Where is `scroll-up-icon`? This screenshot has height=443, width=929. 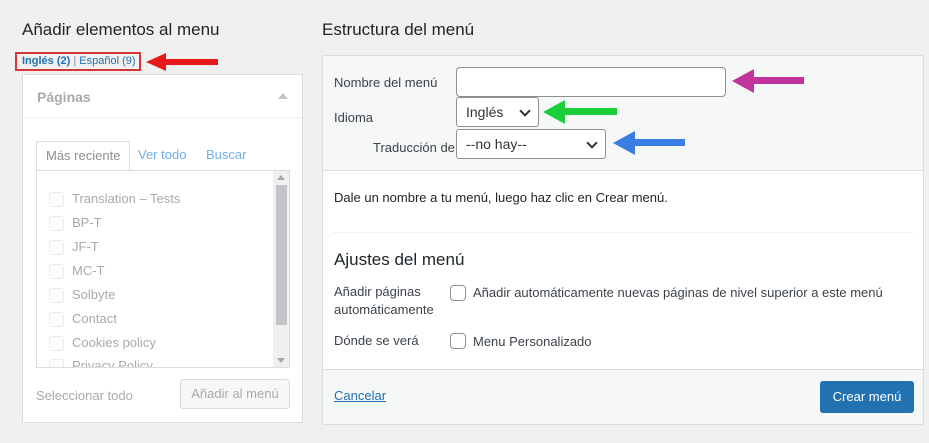
scroll-up-icon is located at coordinates (281, 177).